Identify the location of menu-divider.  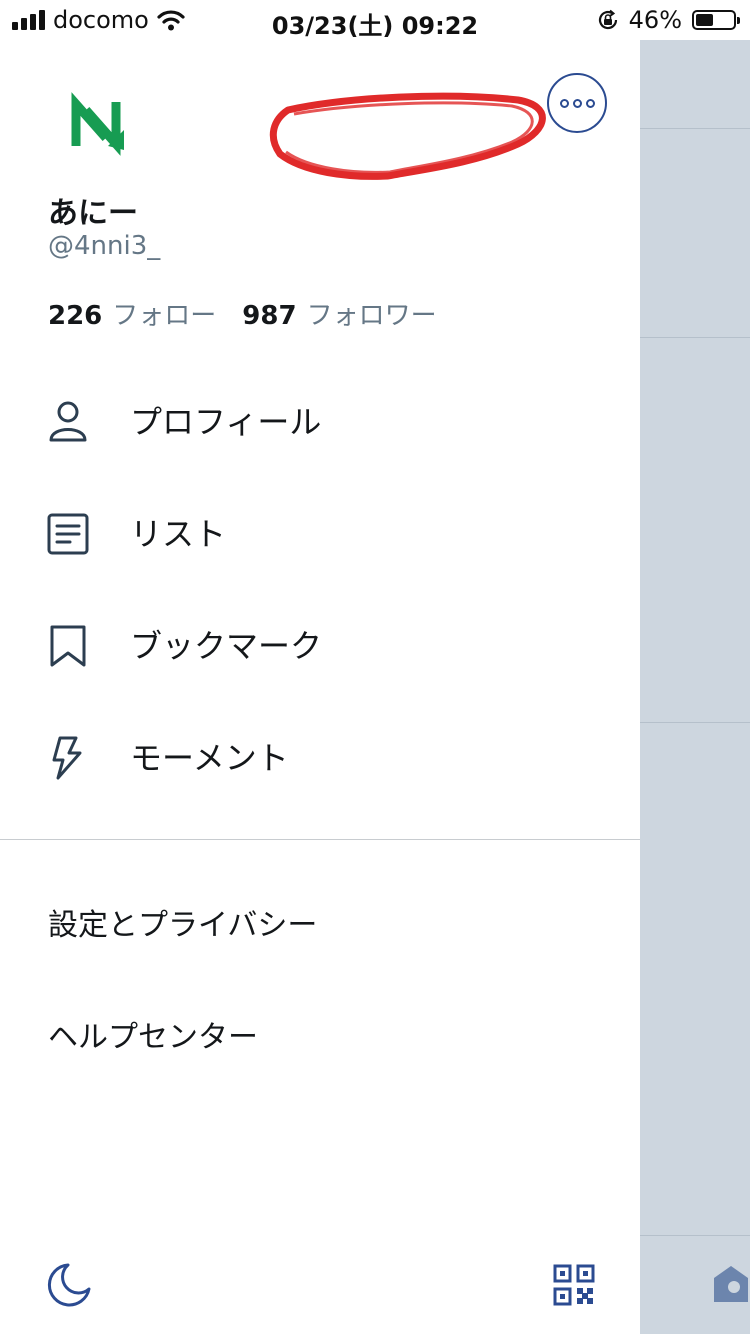
(320, 839).